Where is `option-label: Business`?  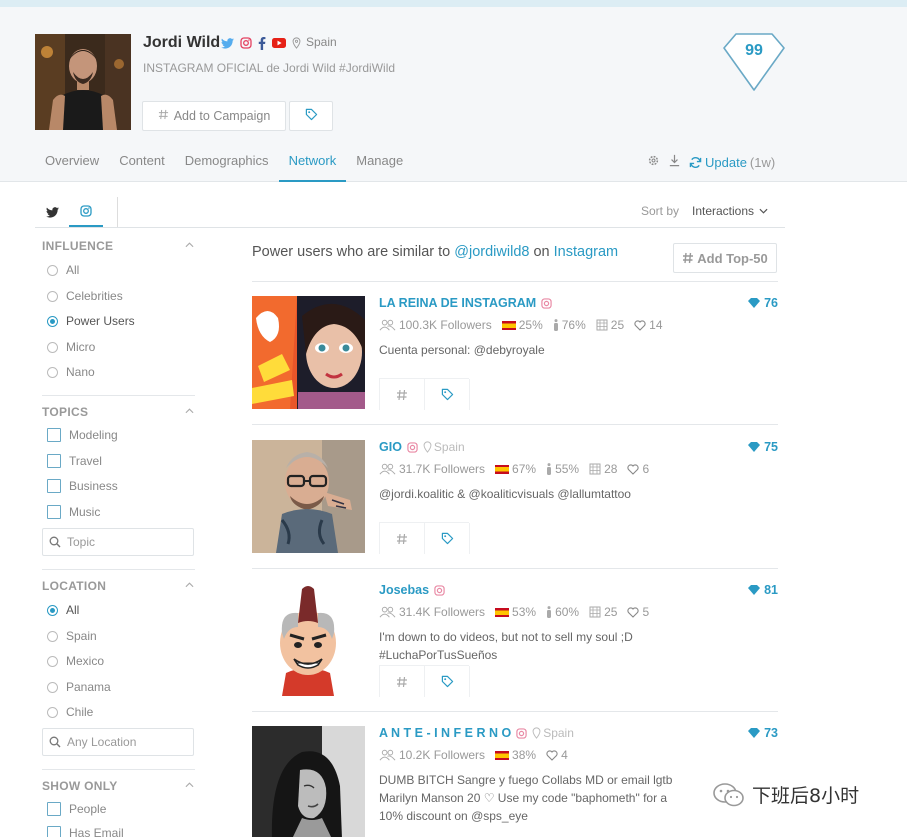 option-label: Business is located at coordinates (93, 486).